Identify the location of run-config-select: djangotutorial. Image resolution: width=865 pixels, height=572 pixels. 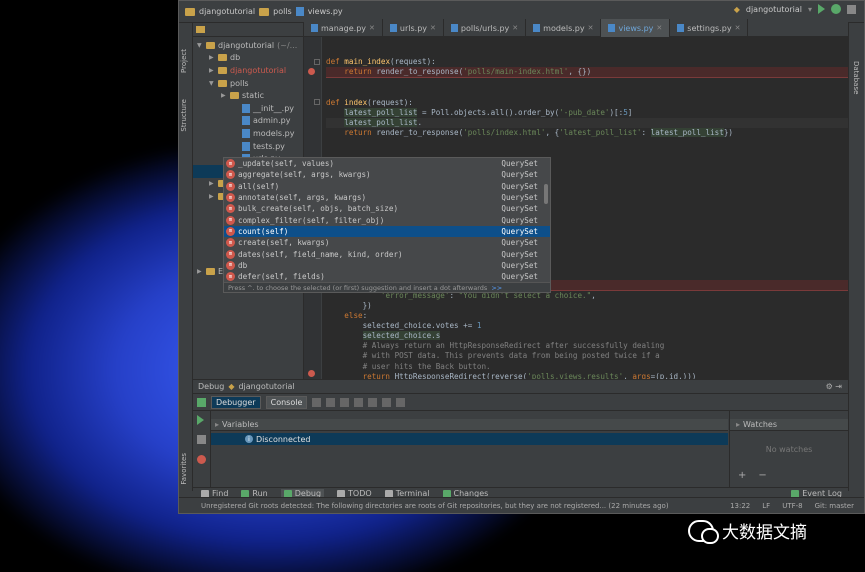
(774, 9).